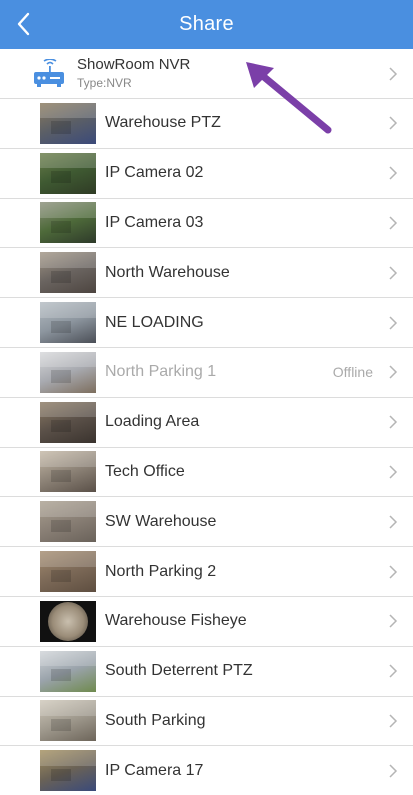 This screenshot has width=413, height=795. What do you see at coordinates (161, 521) in the screenshot?
I see `camera-name: SW Warehouse` at bounding box center [161, 521].